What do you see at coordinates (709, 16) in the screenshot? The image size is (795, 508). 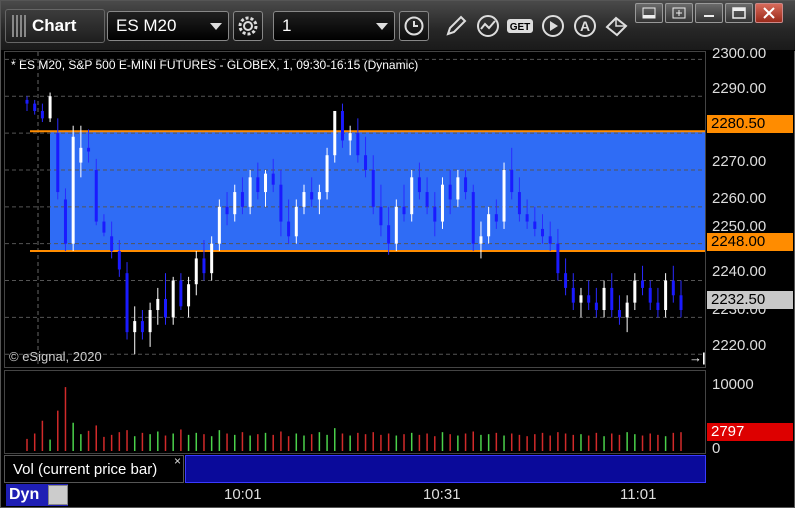 I see `minimize-icon` at bounding box center [709, 16].